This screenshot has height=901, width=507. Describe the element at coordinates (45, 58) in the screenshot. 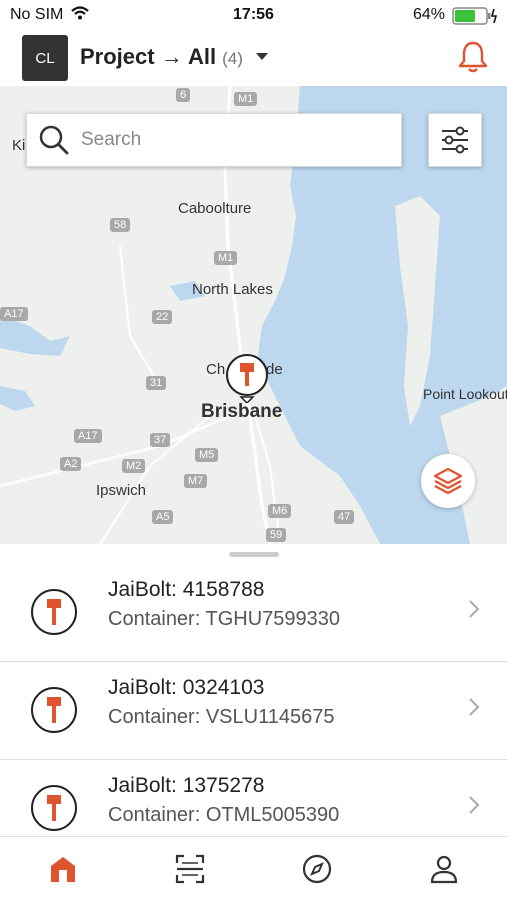

I see `avatar: CL` at that location.